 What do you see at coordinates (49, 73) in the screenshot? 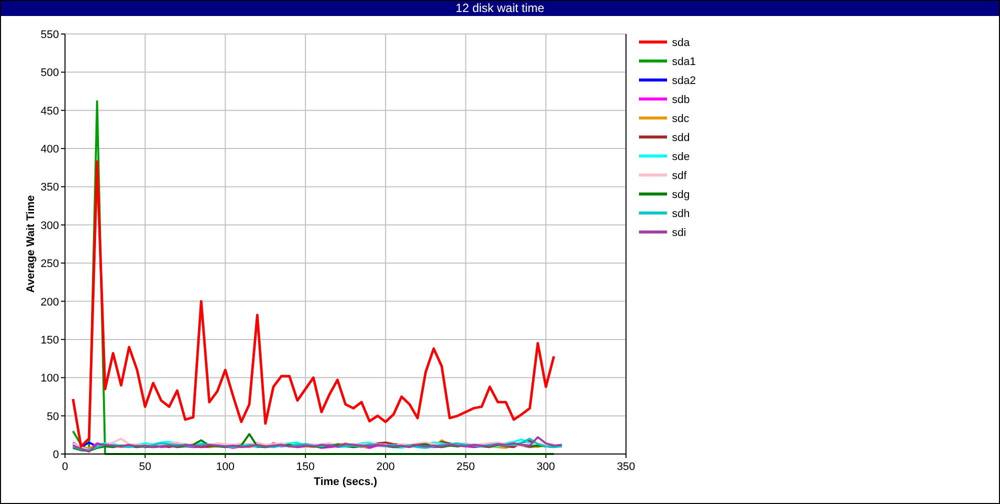
I see `tick-label: 500` at bounding box center [49, 73].